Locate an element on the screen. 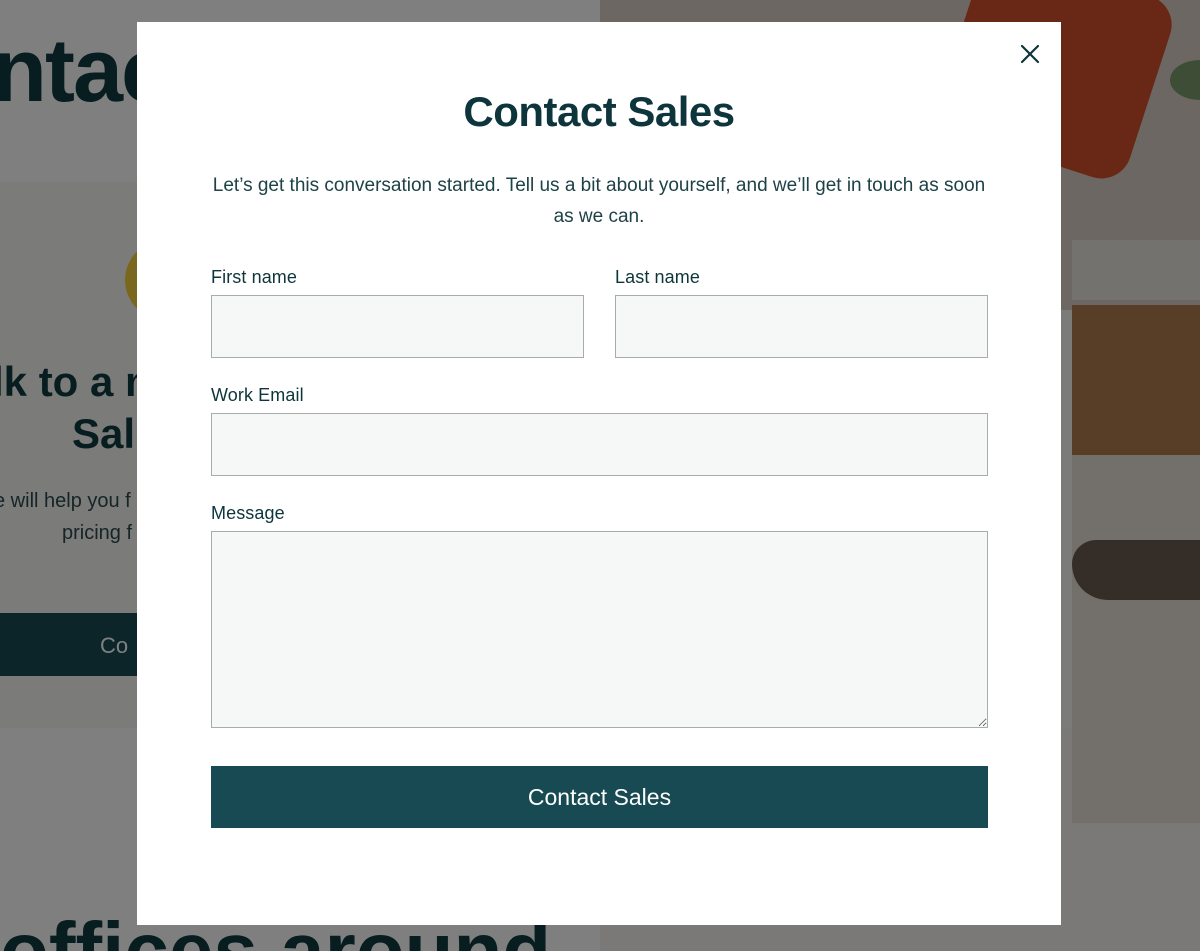 This screenshot has width=1200, height=951. close-button is located at coordinates (1030, 54).